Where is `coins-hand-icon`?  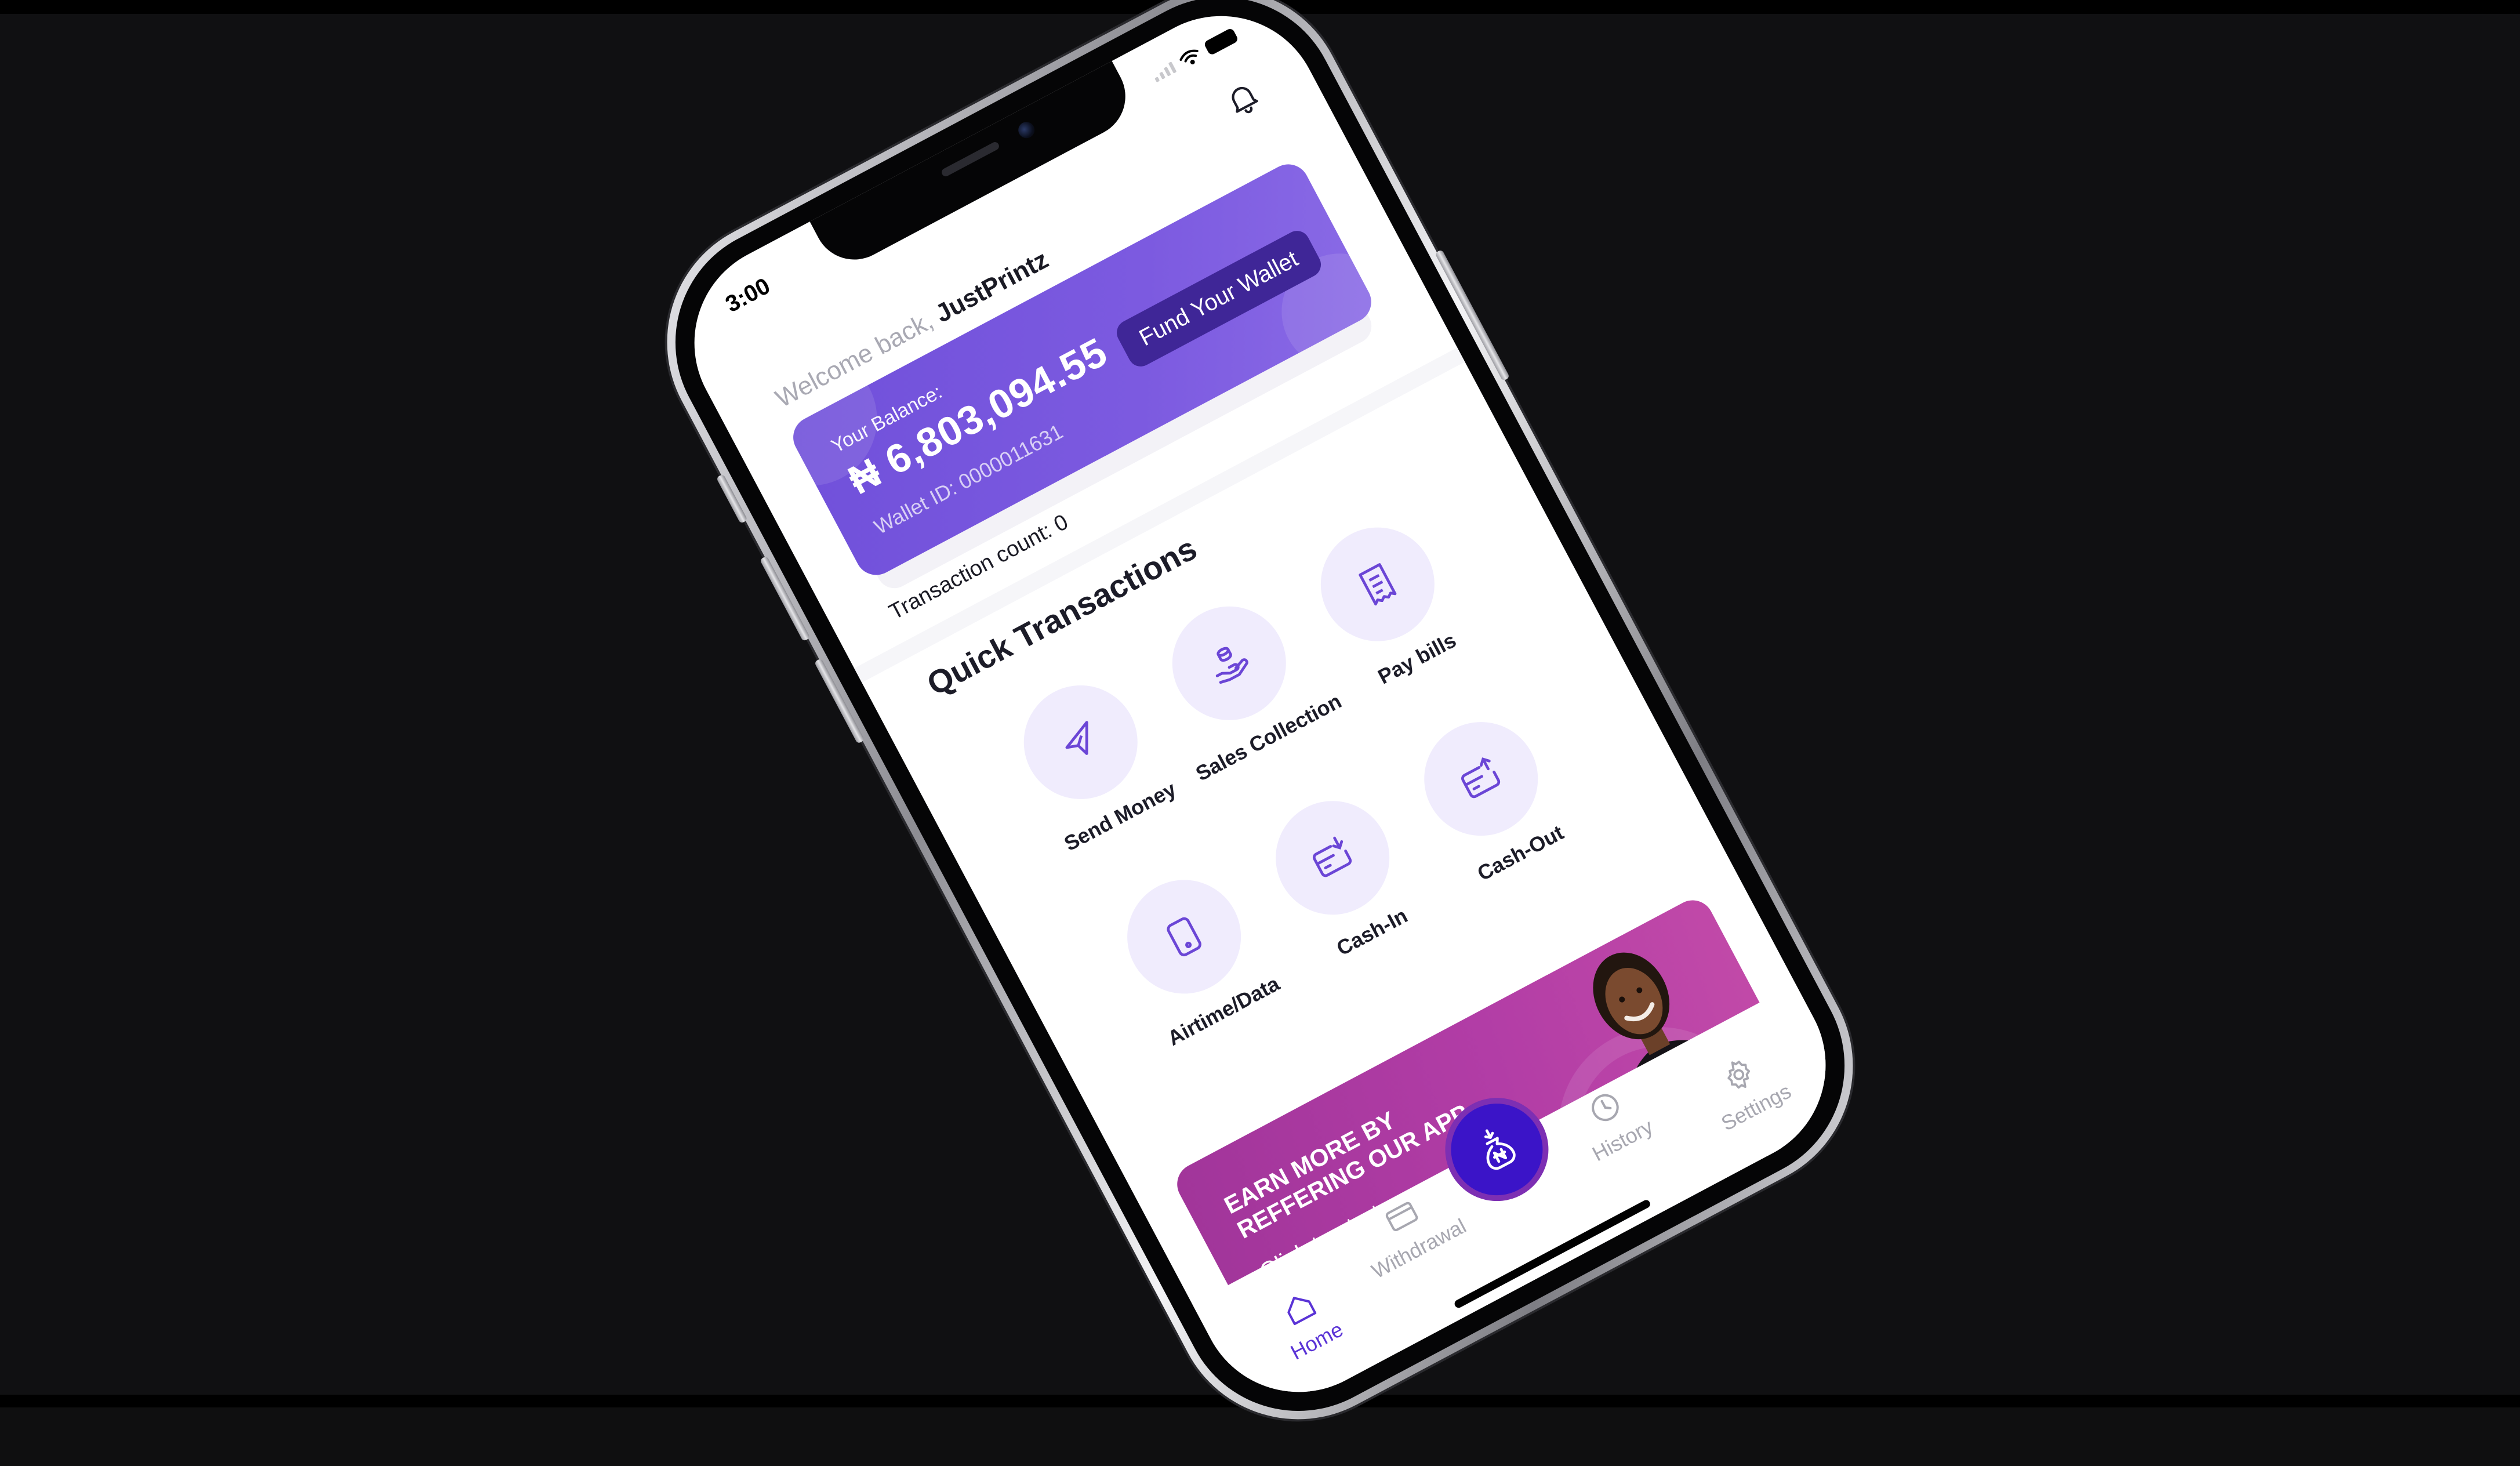 coins-hand-icon is located at coordinates (1231, 665).